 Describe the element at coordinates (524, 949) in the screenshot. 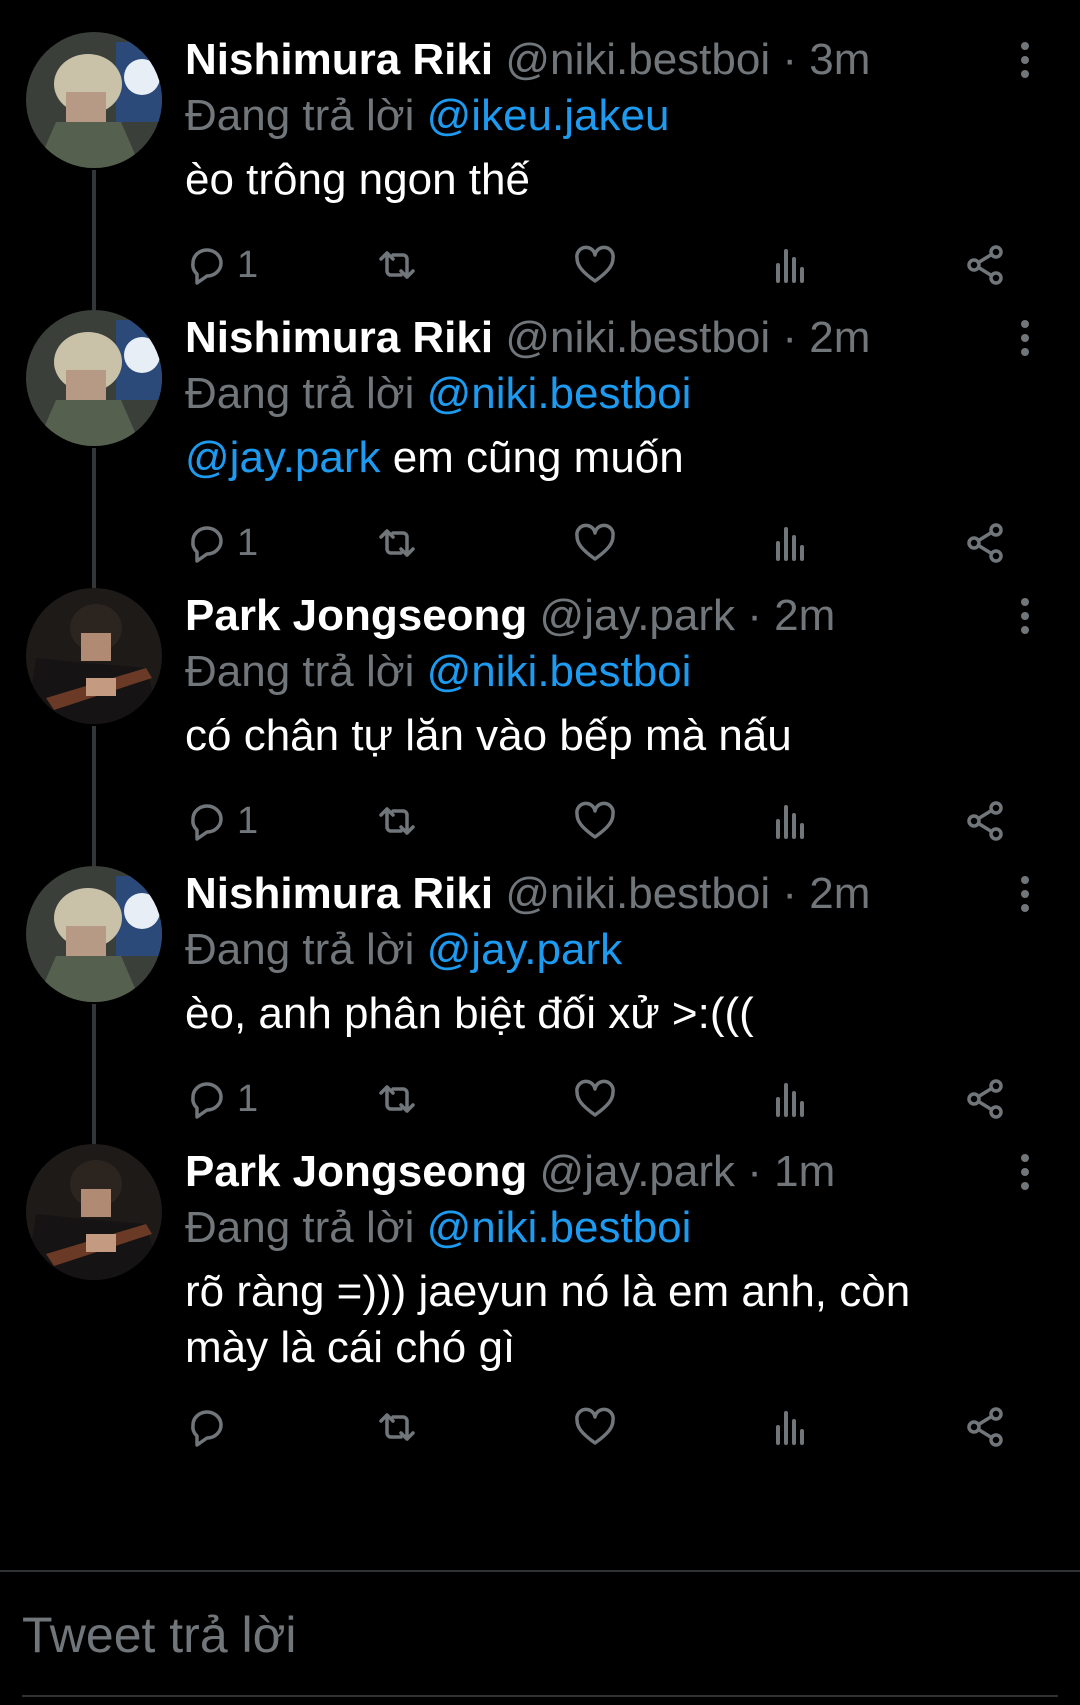

I see `replying-to-handle: @jay.park` at that location.